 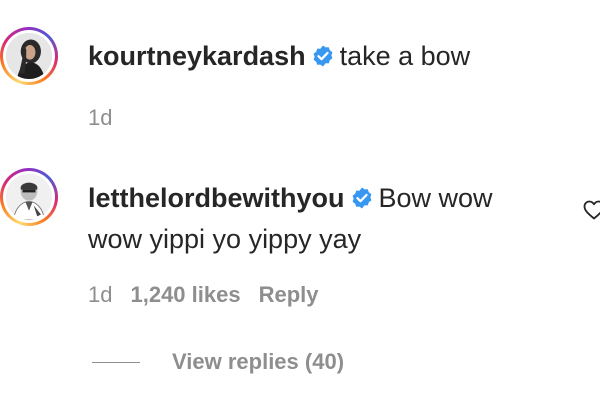 What do you see at coordinates (185, 294) in the screenshot?
I see `likes-count-link: 1,240 likes` at bounding box center [185, 294].